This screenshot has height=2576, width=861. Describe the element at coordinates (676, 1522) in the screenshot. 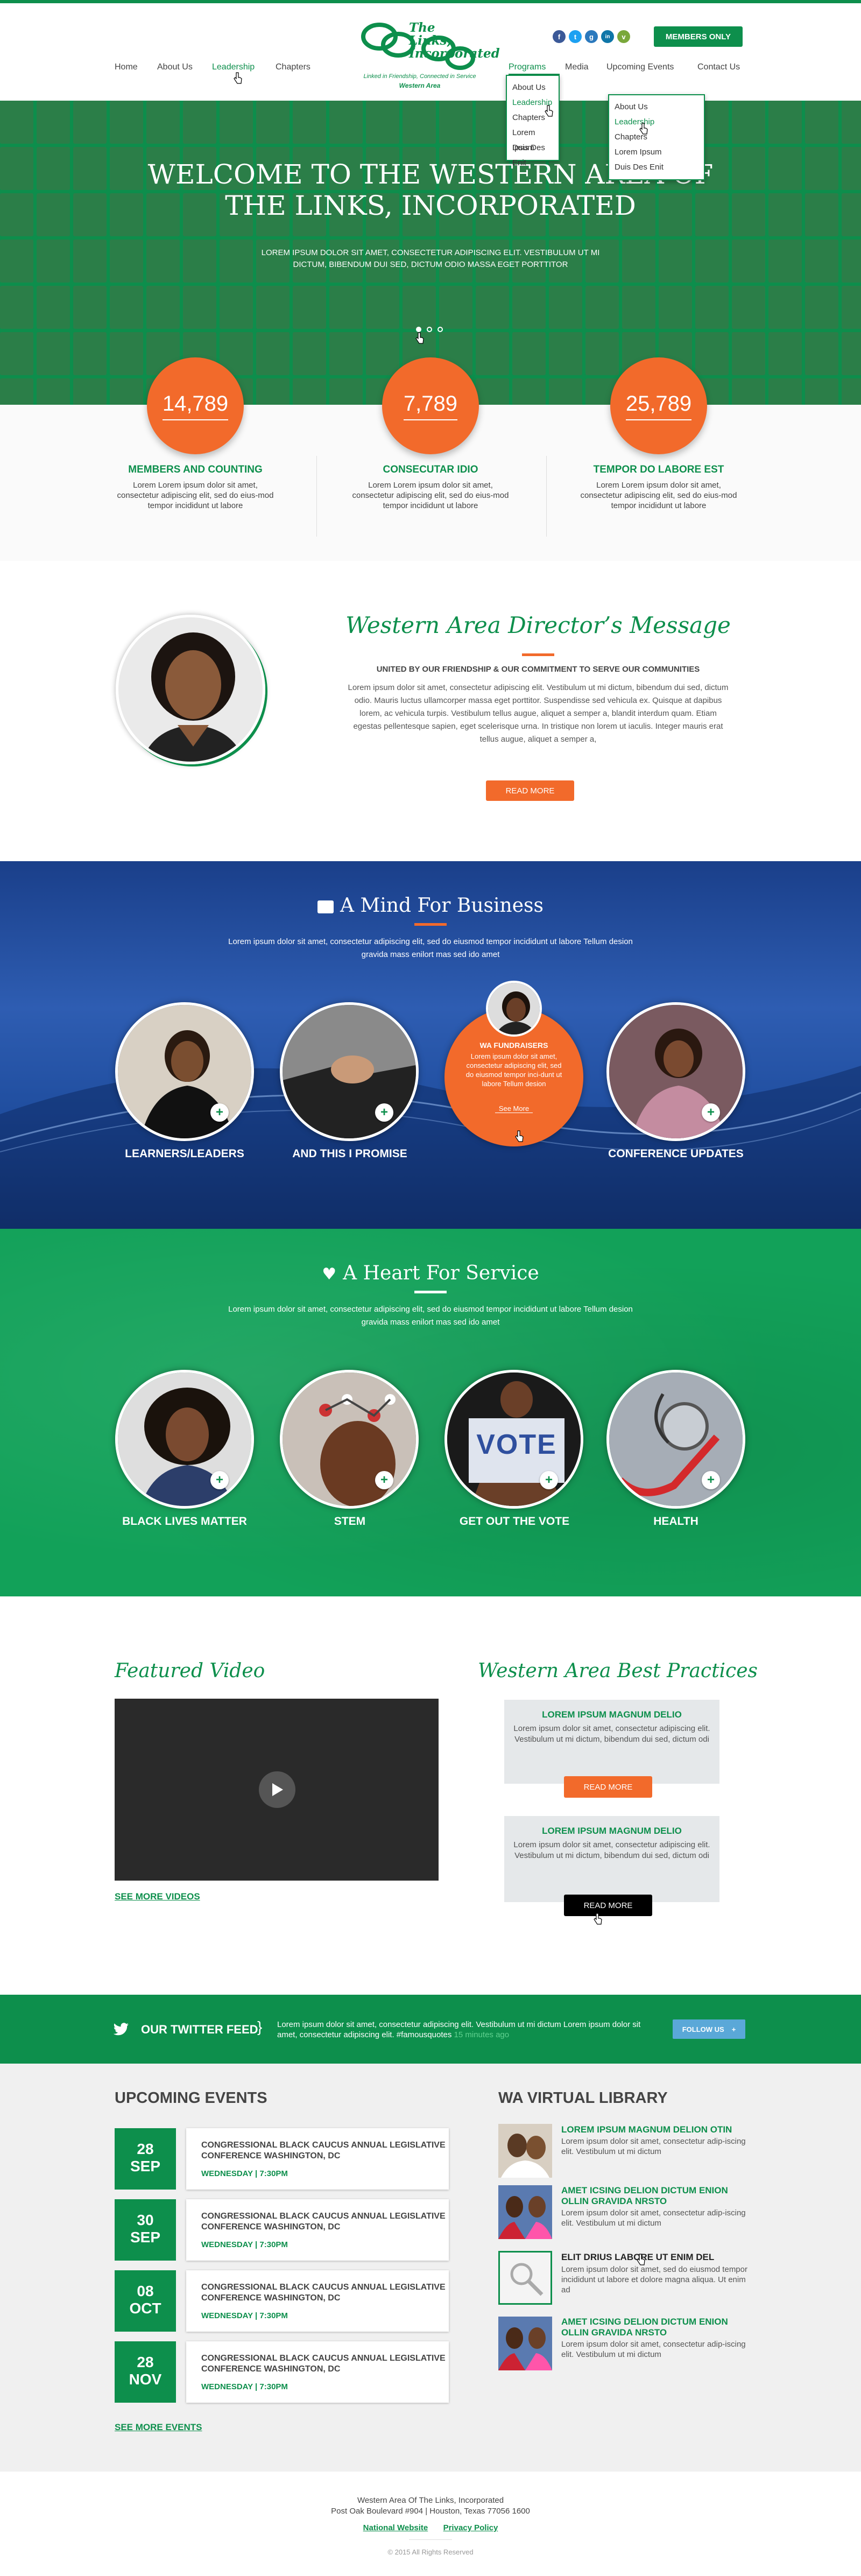

I see `health-label: HEALTH` at that location.